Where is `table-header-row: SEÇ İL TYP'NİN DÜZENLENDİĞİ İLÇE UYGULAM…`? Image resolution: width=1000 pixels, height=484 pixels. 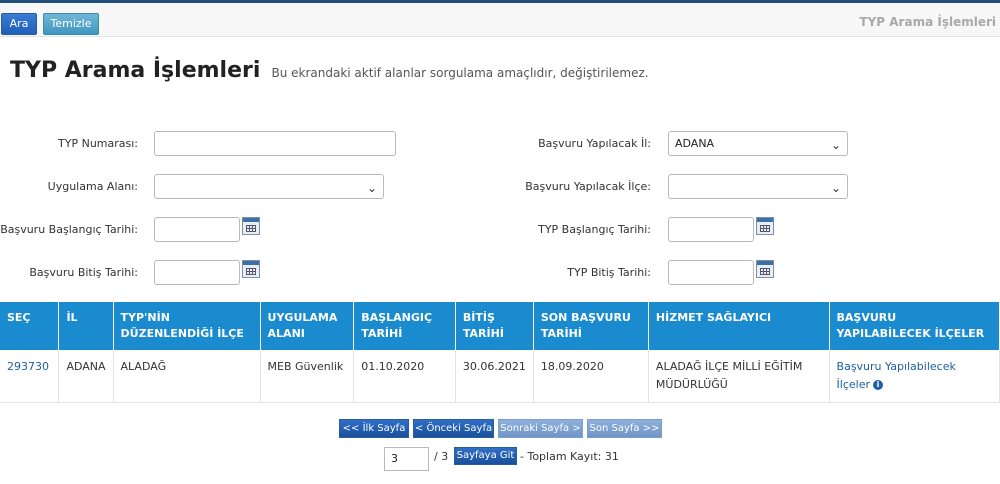 table-header-row: SEÇ İL TYP'NİN DÜZENLENDİĞİ İLÇE UYGULAM… is located at coordinates (500, 326).